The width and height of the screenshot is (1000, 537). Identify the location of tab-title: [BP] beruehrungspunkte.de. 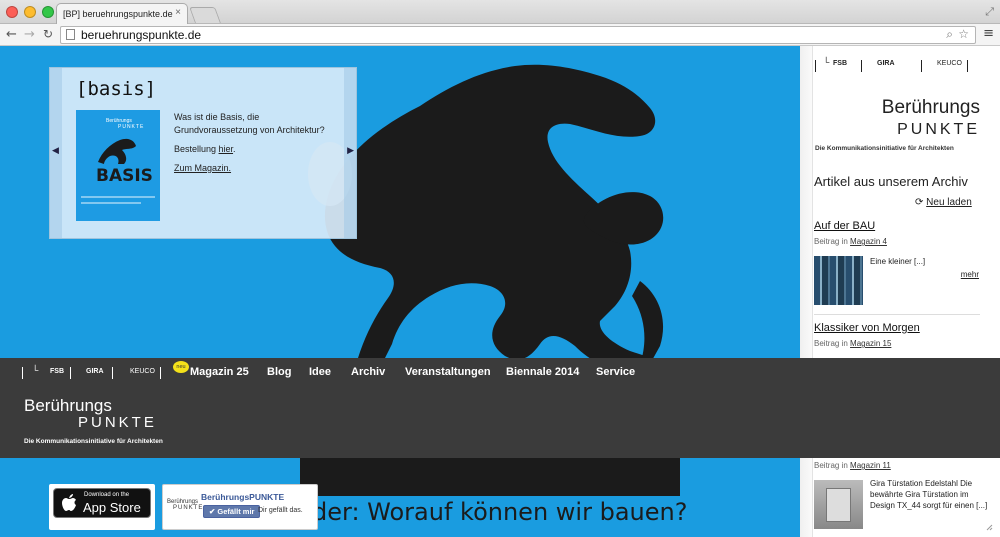
(118, 14).